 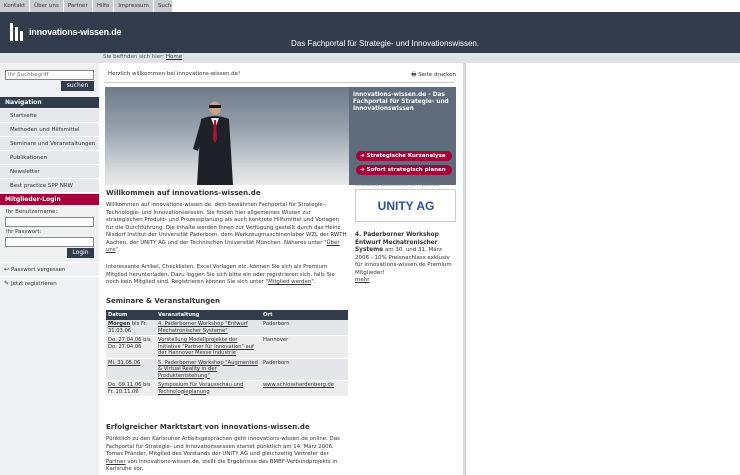 What do you see at coordinates (18, 32) in the screenshot?
I see `logo-bars-icon` at bounding box center [18, 32].